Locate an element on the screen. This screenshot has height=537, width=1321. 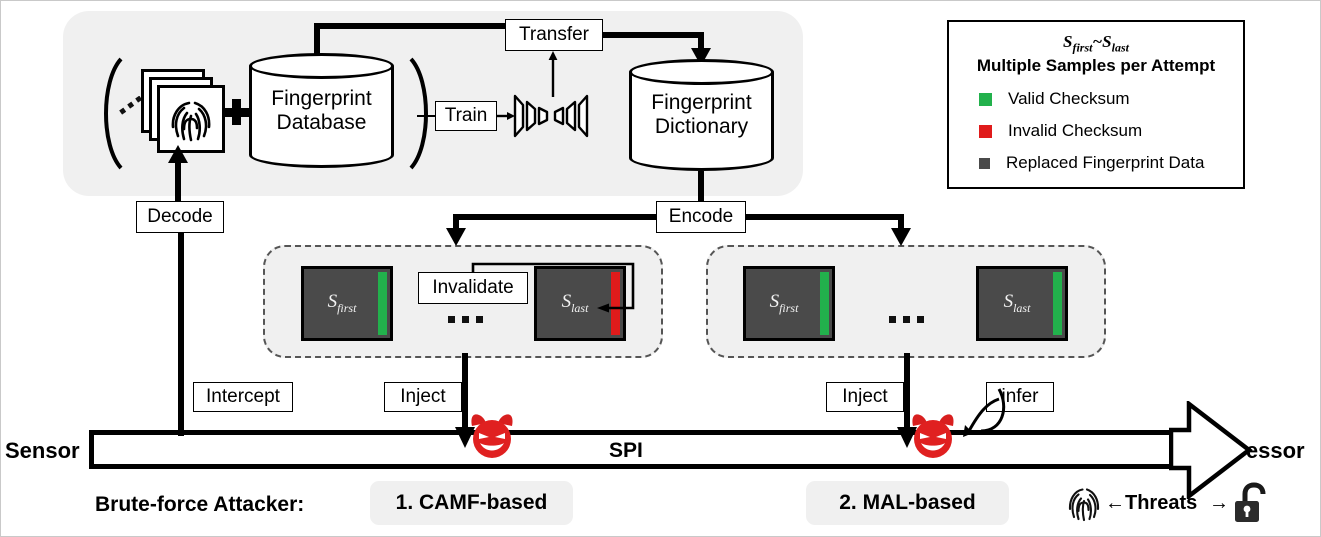
intercept-label: Intercept is located at coordinates (243, 397).